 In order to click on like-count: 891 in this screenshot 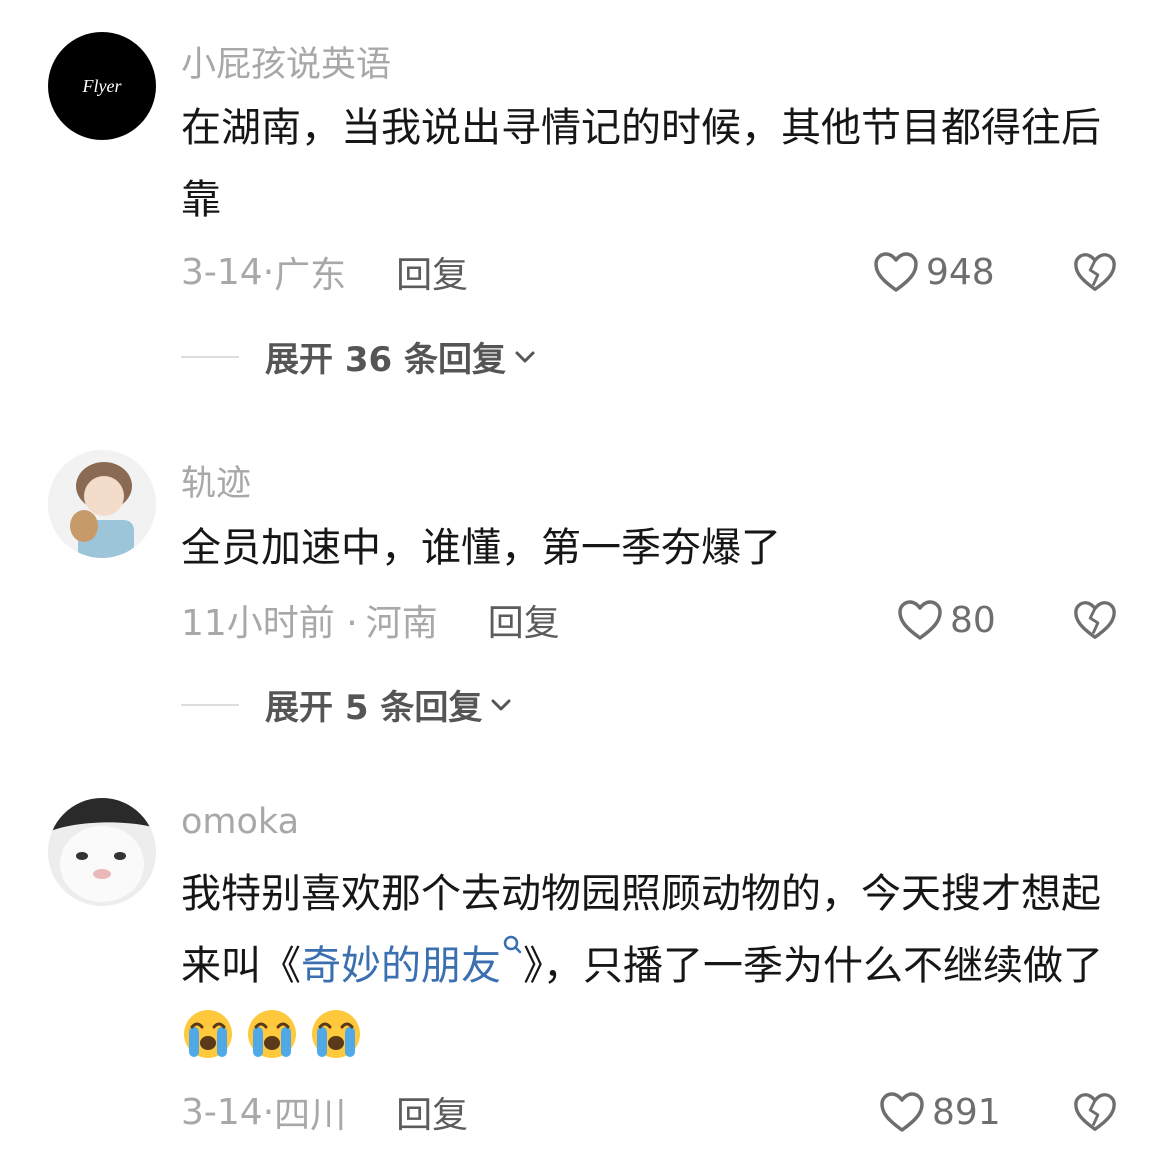, I will do `click(966, 1112)`.